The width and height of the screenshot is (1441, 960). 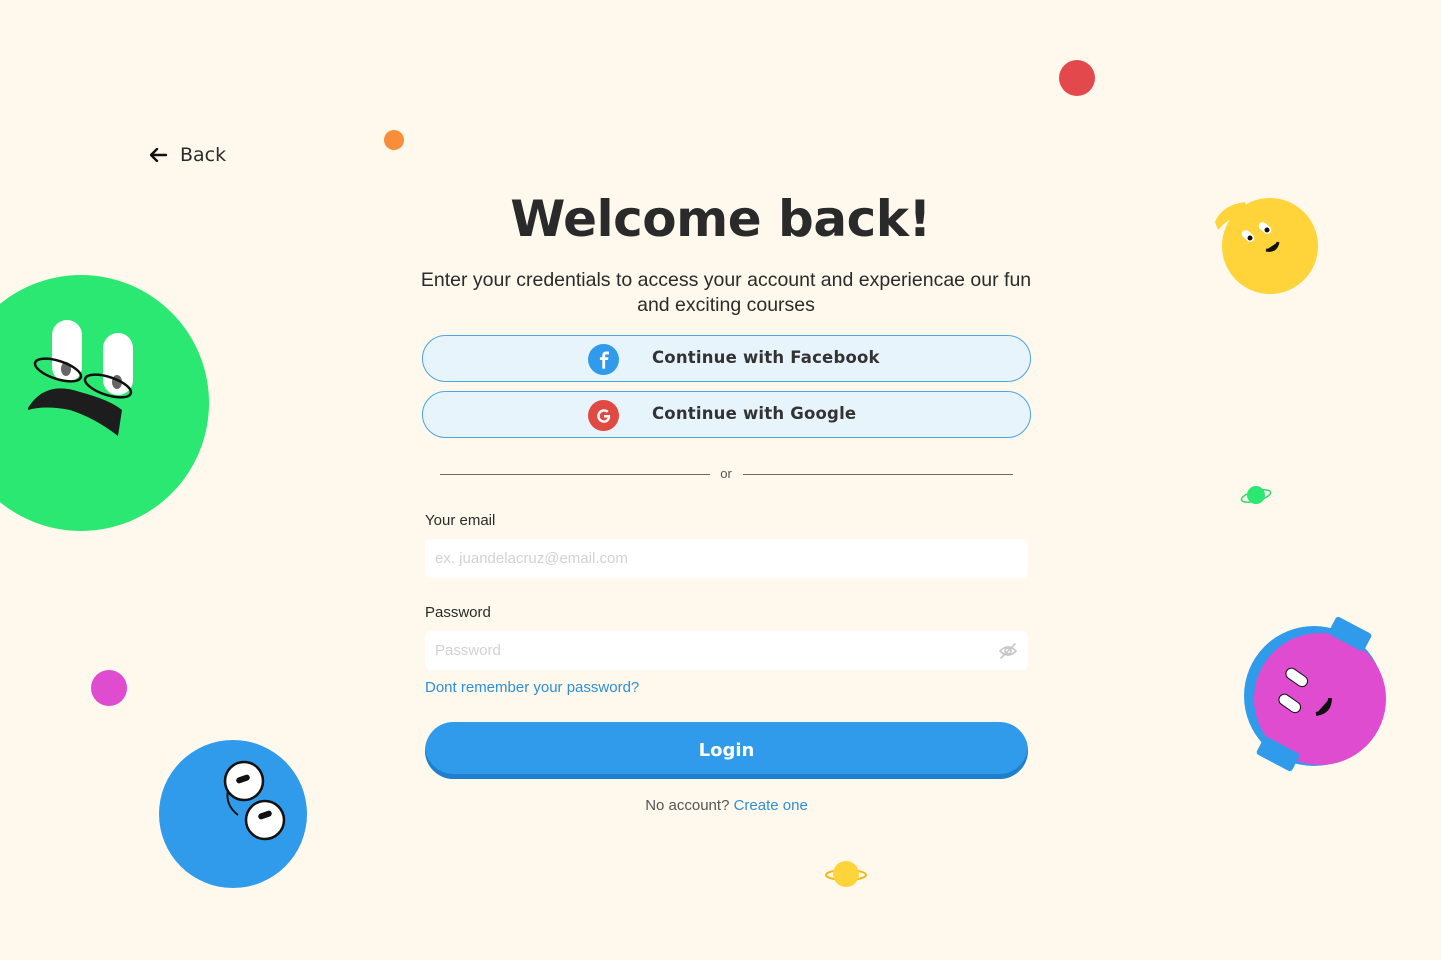 I want to click on red-dot, so click(x=1077, y=78).